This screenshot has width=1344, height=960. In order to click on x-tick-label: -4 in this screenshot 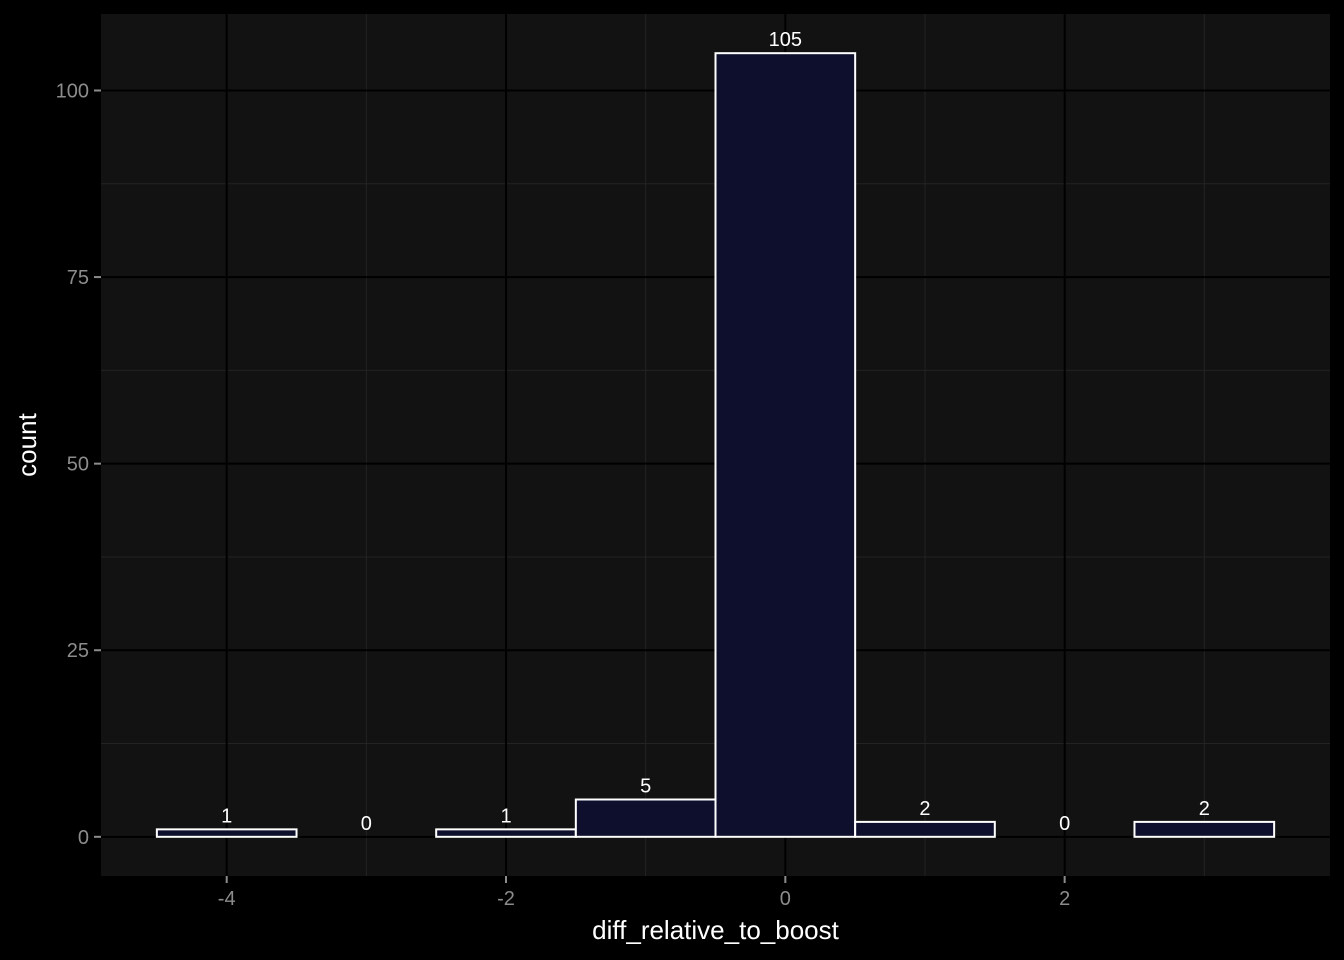, I will do `click(227, 899)`.